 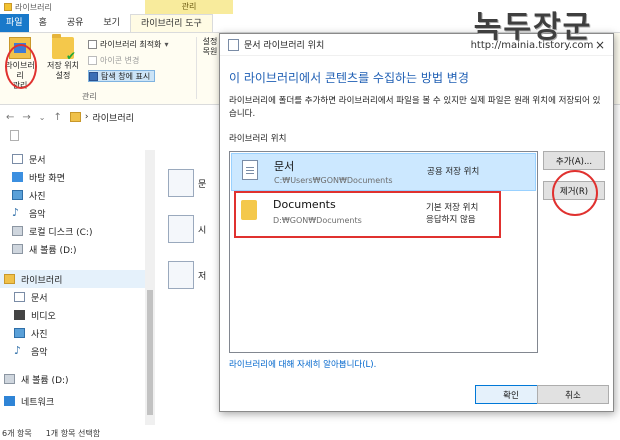 I want to click on nav-item-lib-music: ♪ 음악, so click(x=77, y=351).